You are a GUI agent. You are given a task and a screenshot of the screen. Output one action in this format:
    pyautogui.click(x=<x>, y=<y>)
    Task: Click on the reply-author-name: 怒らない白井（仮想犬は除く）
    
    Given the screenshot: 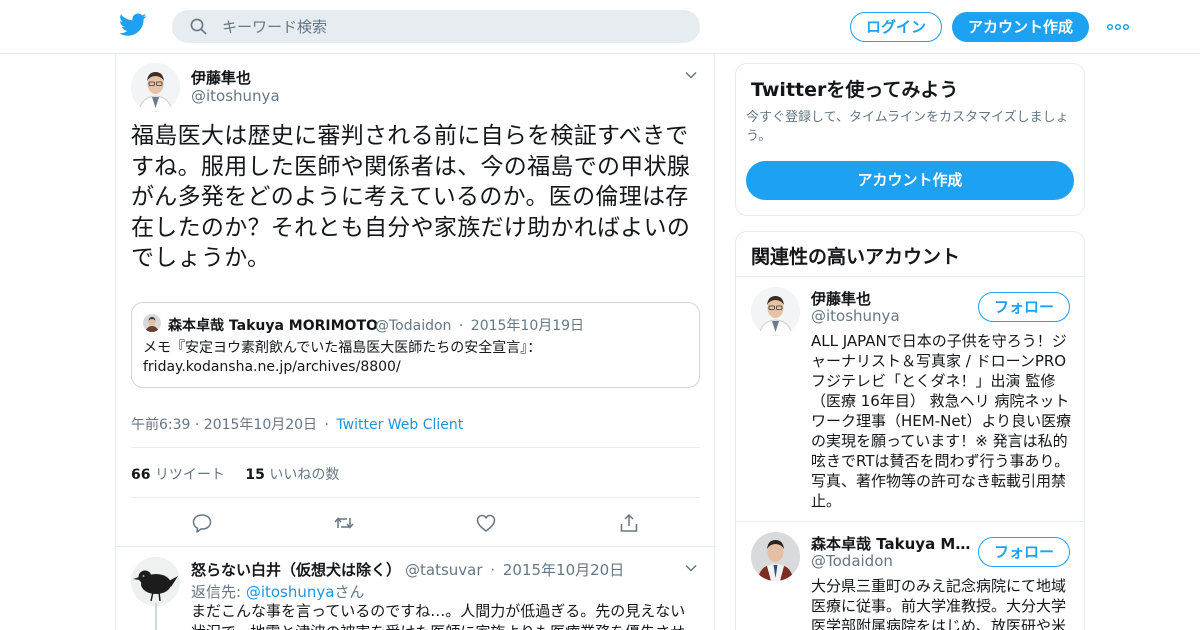 What is the action you would take?
    pyautogui.click(x=296, y=569)
    